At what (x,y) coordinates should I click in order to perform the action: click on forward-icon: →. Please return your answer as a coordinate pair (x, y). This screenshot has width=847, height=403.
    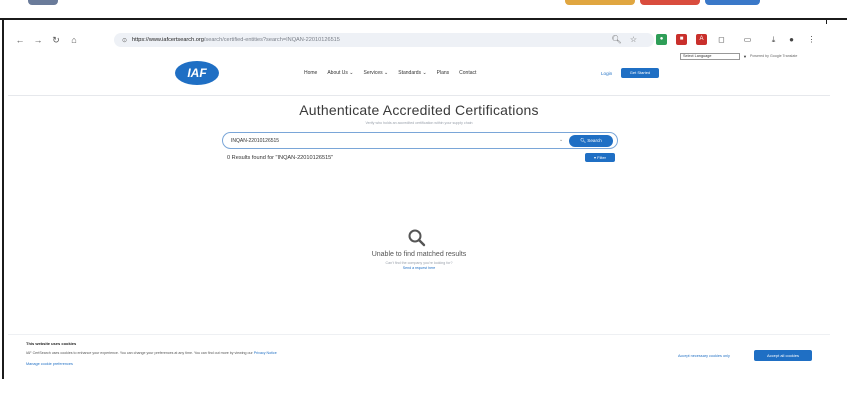
    Looking at the image, I should click on (38, 40).